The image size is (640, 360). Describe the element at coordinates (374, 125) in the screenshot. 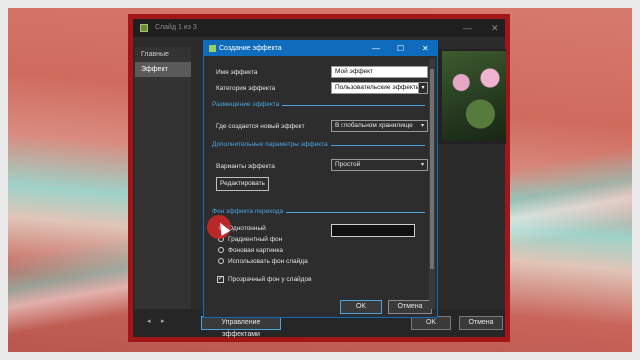

I see `where-created-value: В глобальном хранилище` at that location.